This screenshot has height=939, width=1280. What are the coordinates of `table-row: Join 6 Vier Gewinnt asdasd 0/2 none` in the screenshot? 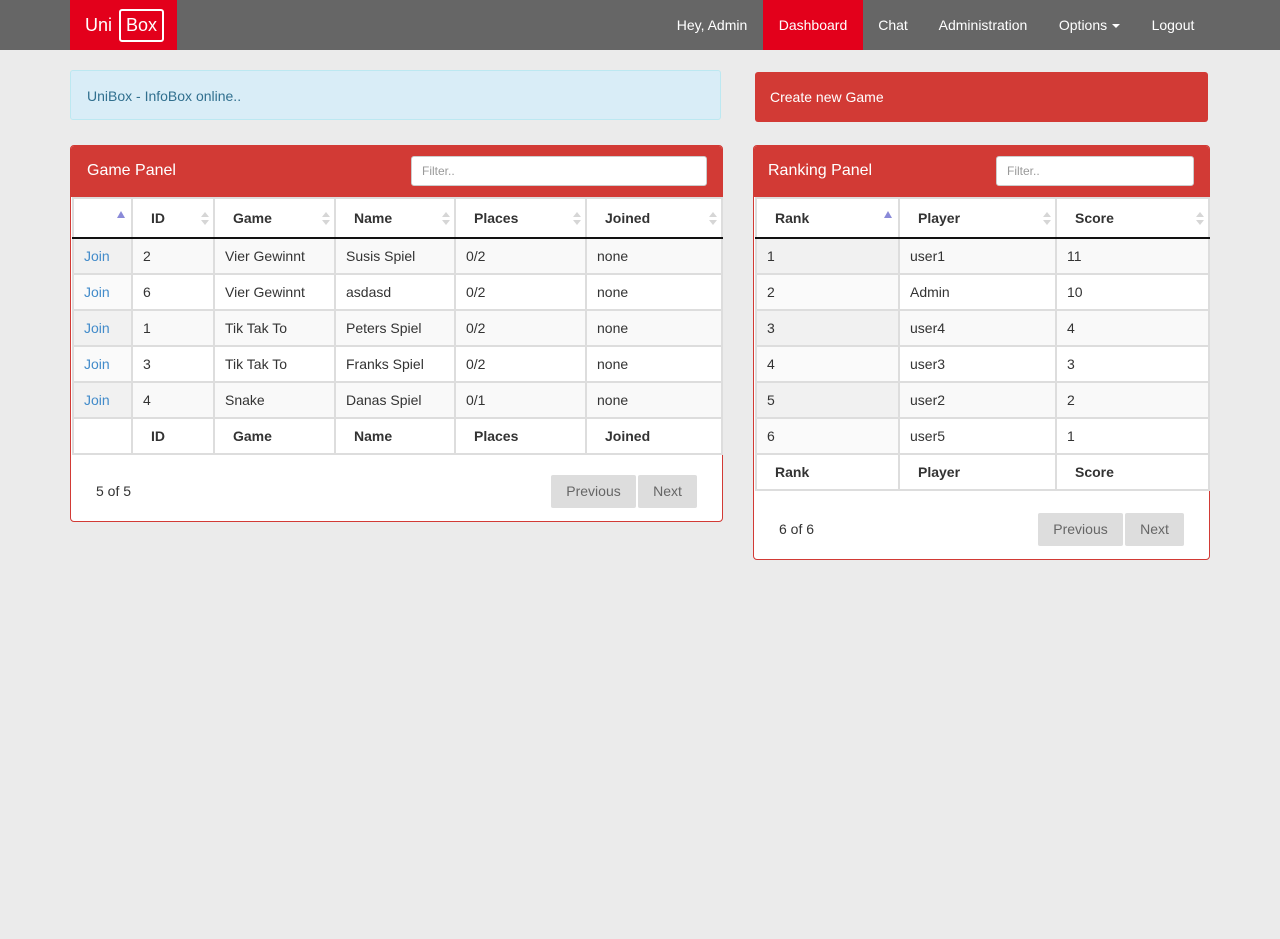 It's located at (397, 292).